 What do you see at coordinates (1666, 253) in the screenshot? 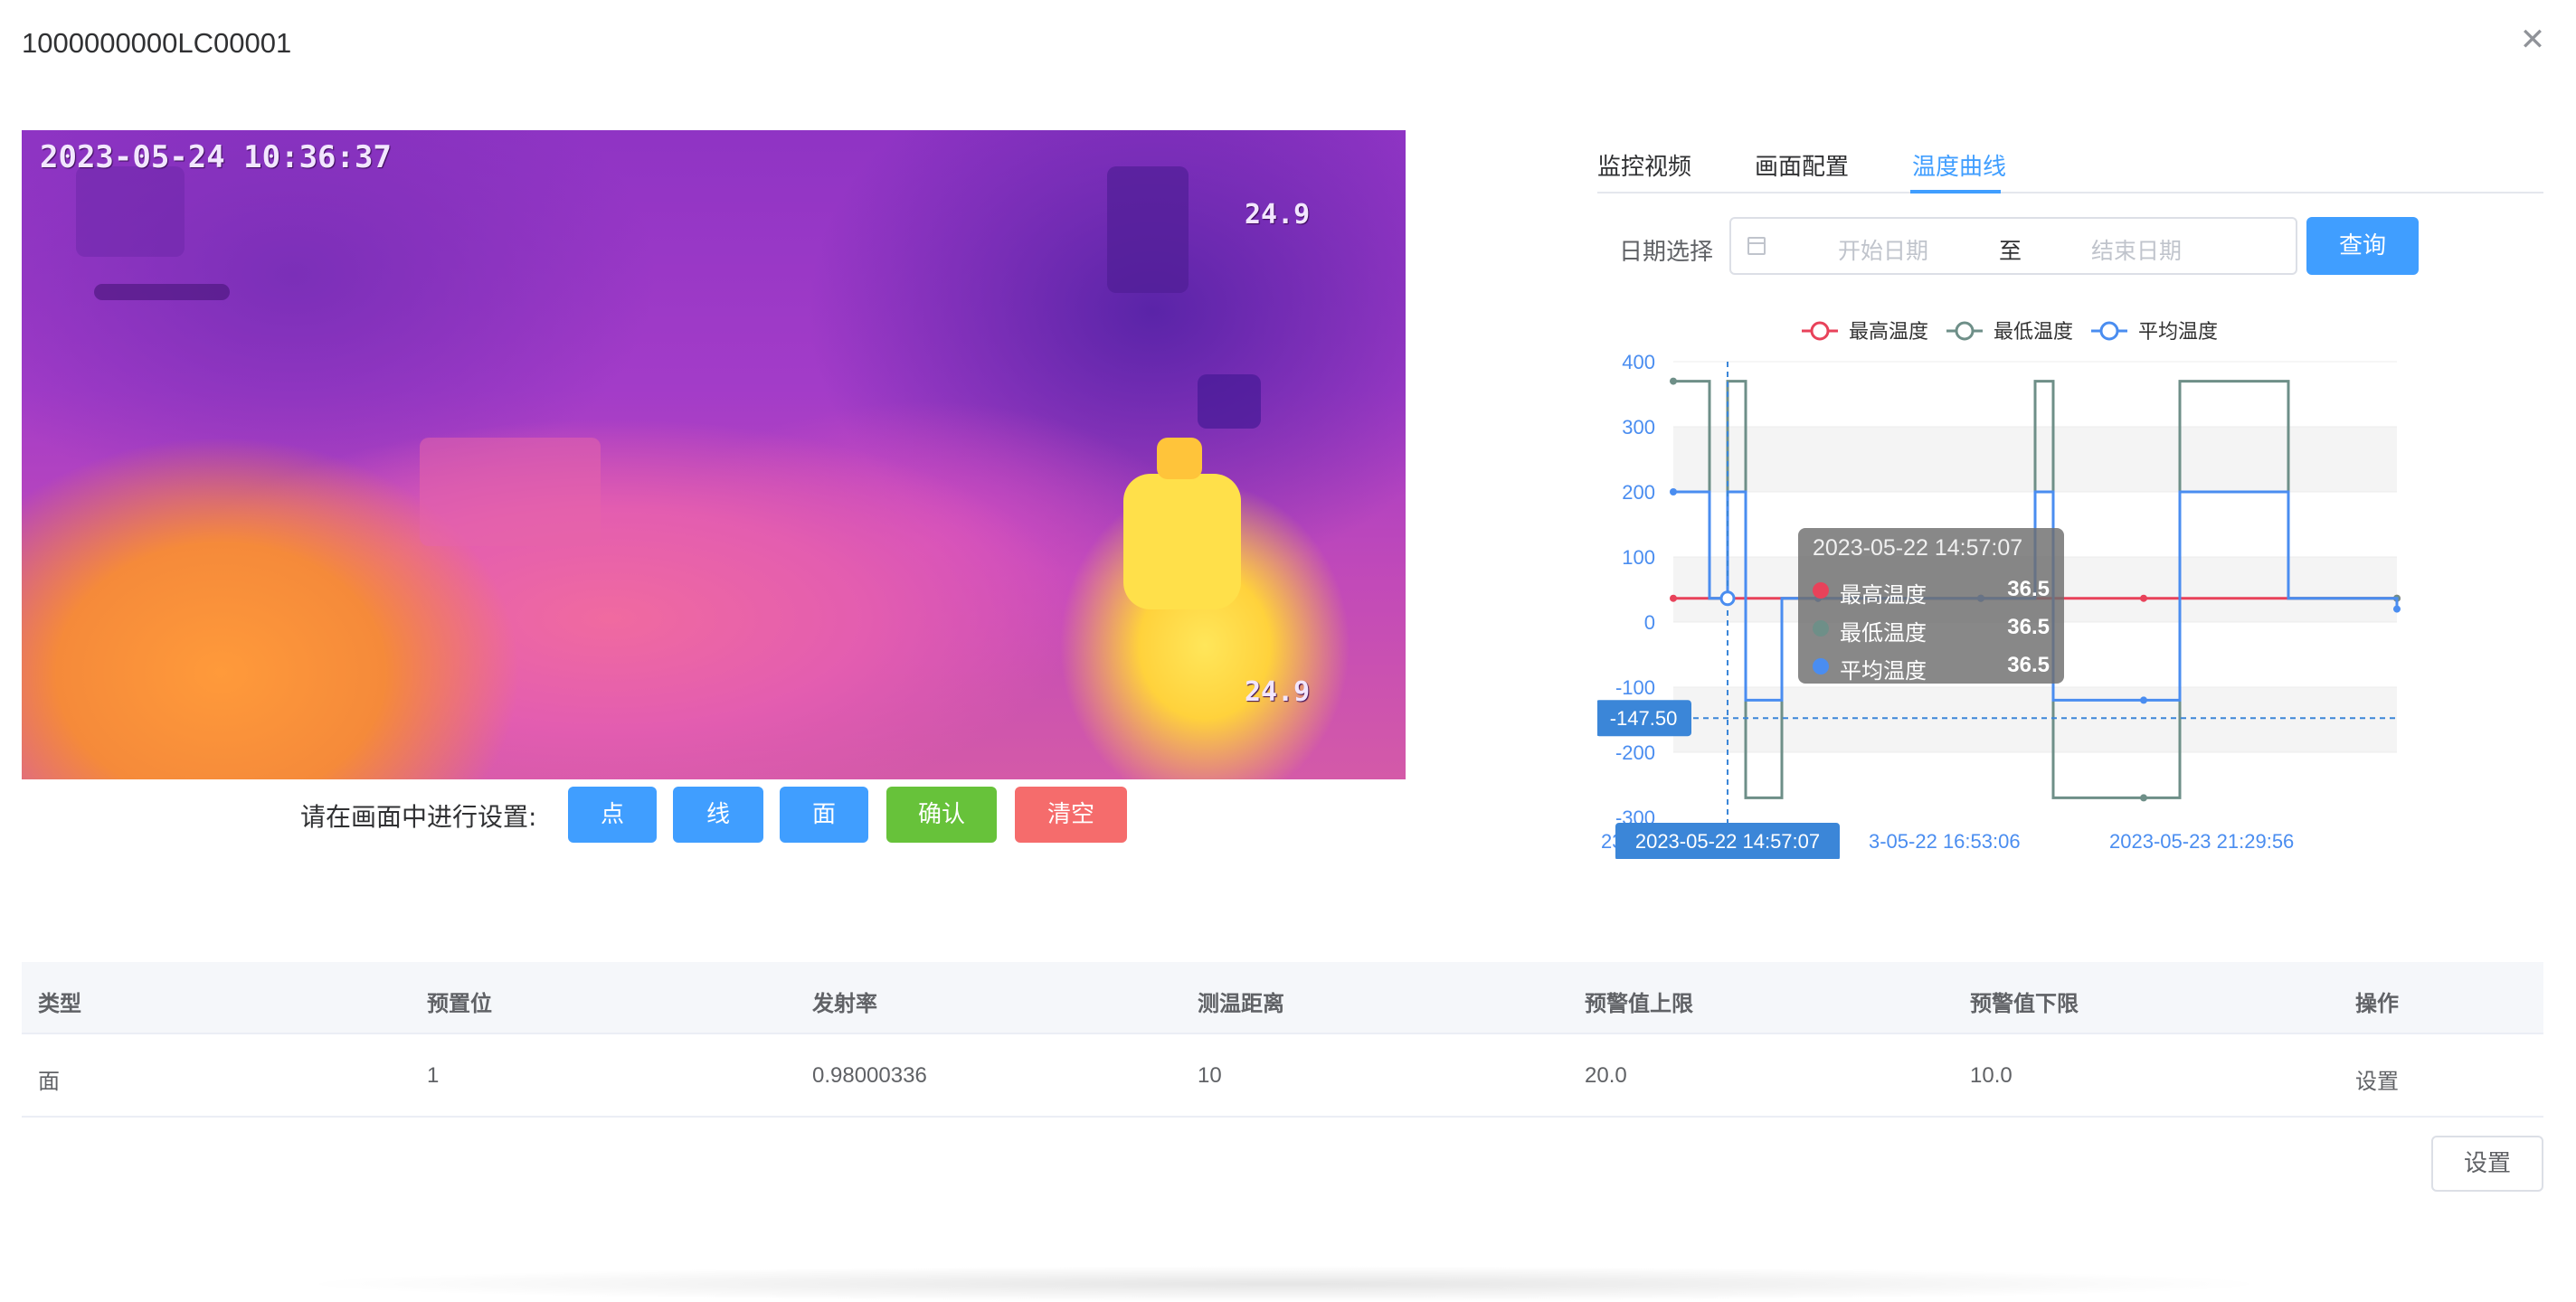
I see `date-filter-label: 日期选择` at bounding box center [1666, 253].